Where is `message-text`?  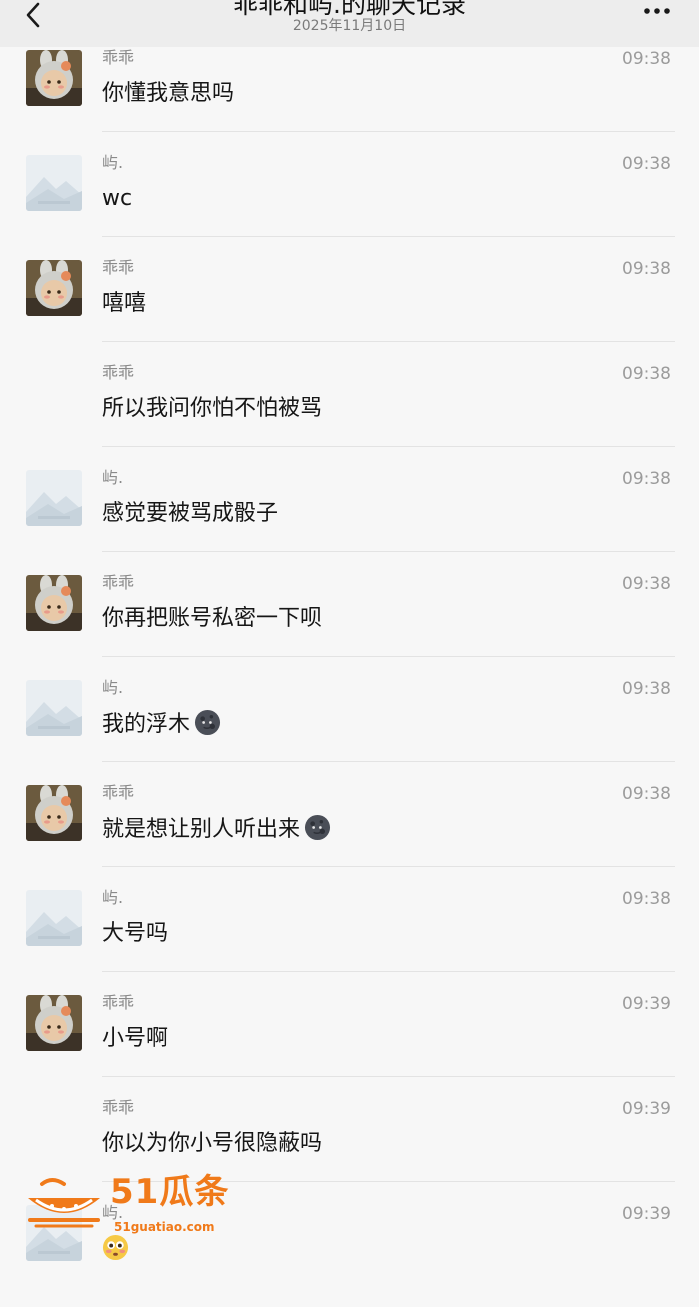 message-text is located at coordinates (115, 1249).